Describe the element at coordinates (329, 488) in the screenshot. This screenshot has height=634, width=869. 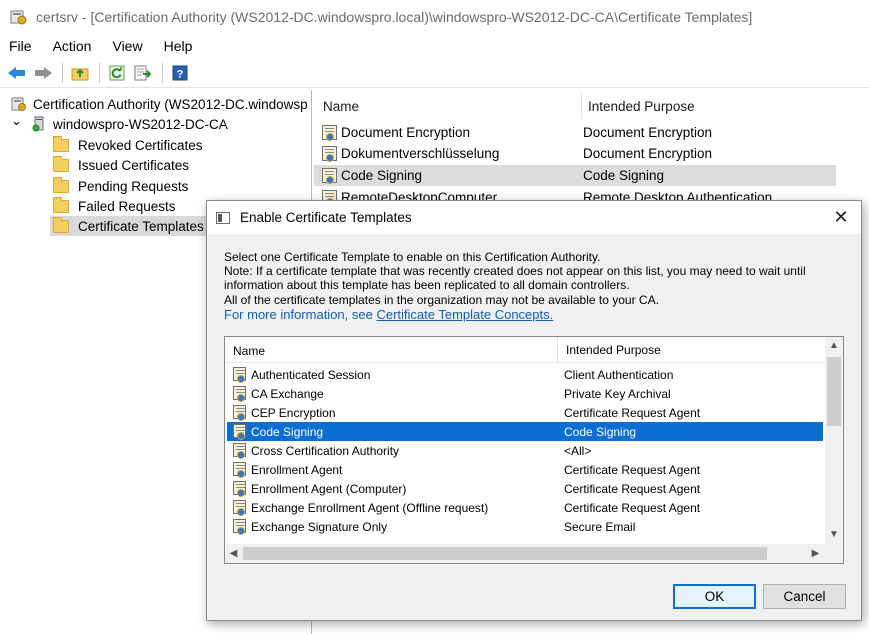
I see `template-name: Enrollment Agent (Computer)` at that location.